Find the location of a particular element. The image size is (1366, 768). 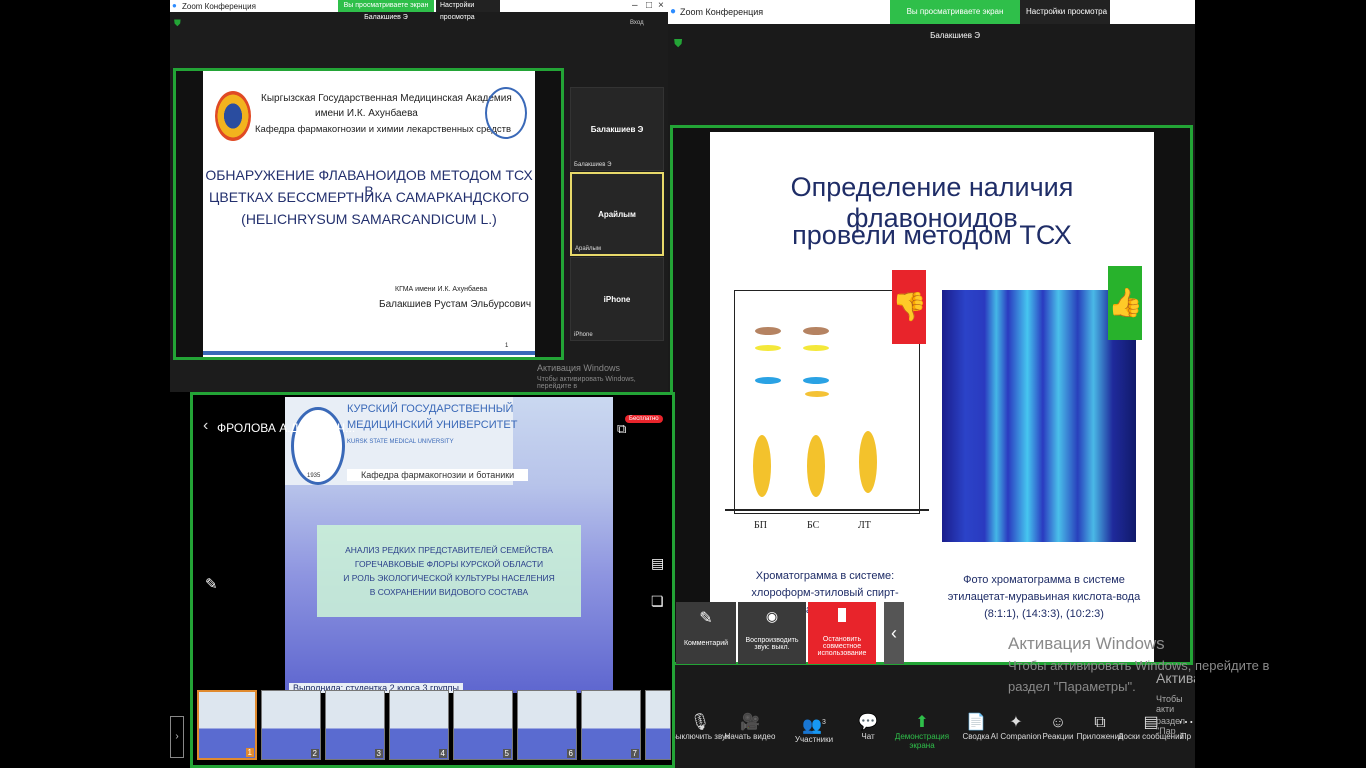

kgma-logo is located at coordinates (233, 116).